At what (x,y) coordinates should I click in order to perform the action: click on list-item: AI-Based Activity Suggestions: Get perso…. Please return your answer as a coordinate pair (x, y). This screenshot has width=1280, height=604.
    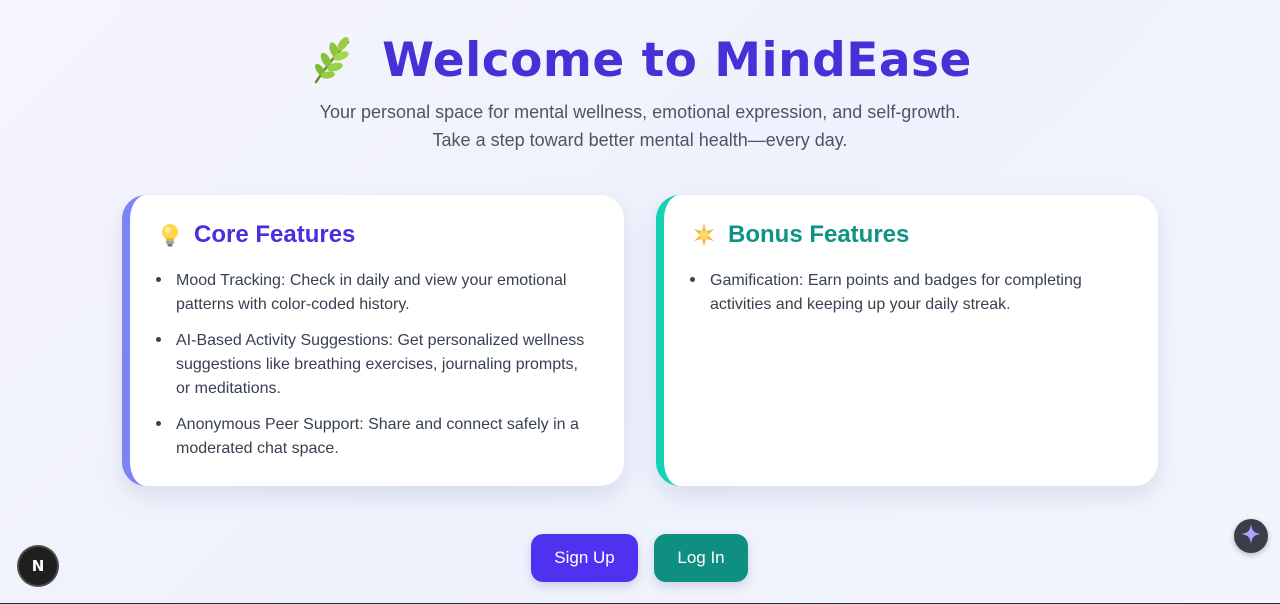
    Looking at the image, I should click on (373, 365).